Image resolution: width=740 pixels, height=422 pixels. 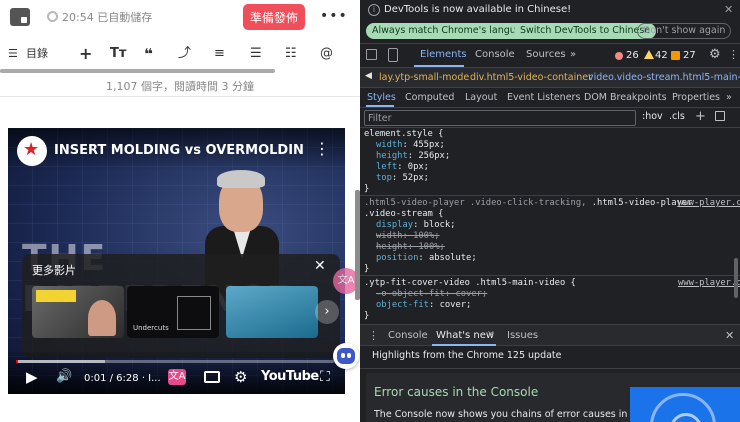 What do you see at coordinates (371, 54) in the screenshot?
I see `inspect-element-icon` at bounding box center [371, 54].